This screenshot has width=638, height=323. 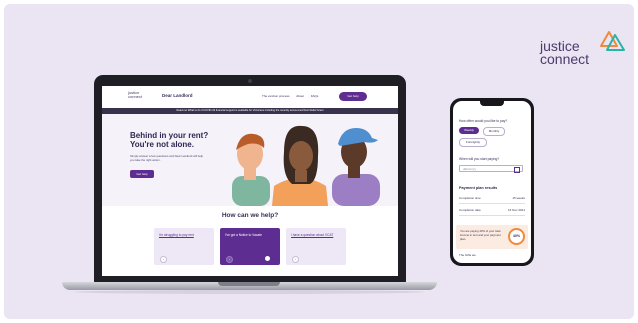 I want to click on help-title: How can we help?, so click(x=250, y=215).